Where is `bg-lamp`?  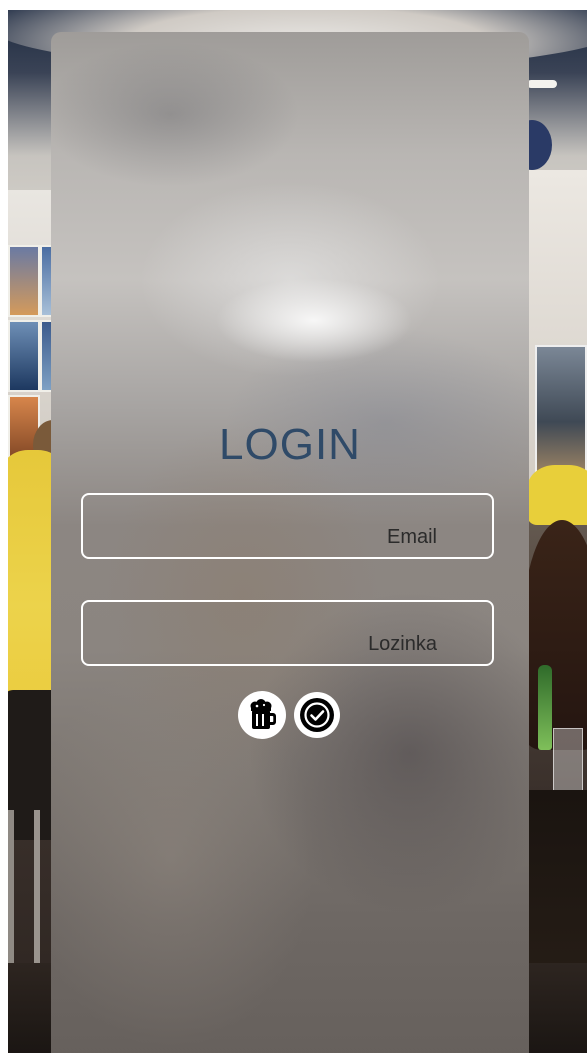
bg-lamp is located at coordinates (542, 84).